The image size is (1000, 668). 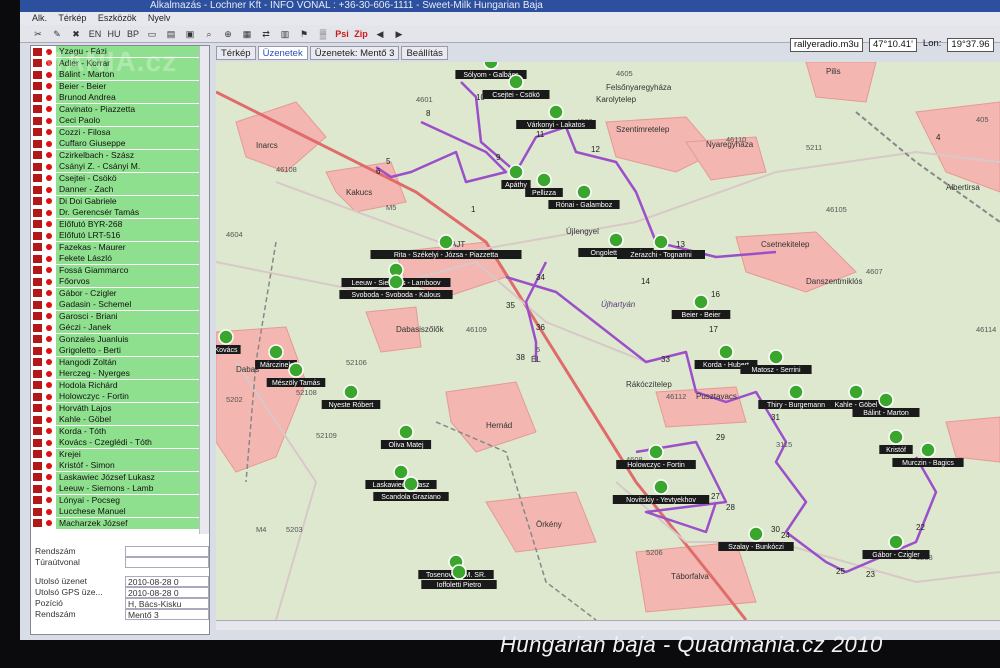 What do you see at coordinates (399, 34) in the screenshot?
I see `arrow-right-icon: ▶` at bounding box center [399, 34].